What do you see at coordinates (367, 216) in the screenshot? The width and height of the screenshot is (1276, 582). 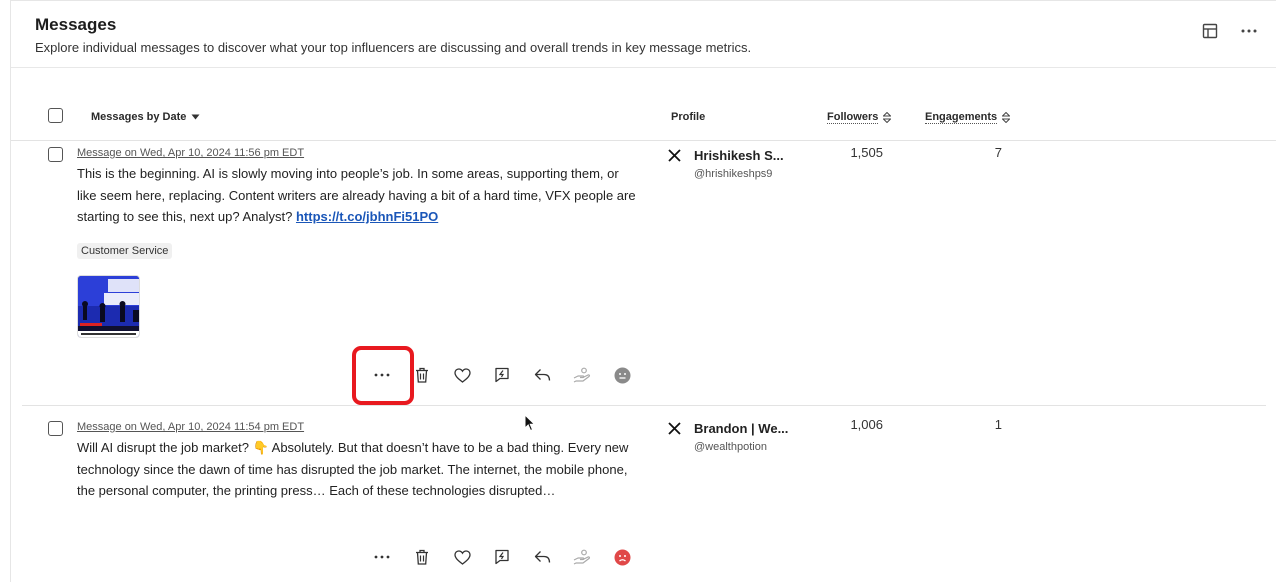 I see `message-url-link: https://t.co/jbhnFi51PO` at bounding box center [367, 216].